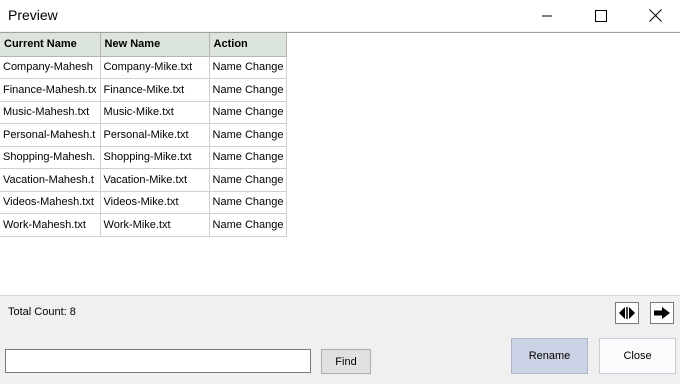 The height and width of the screenshot is (384, 680). I want to click on minimize-icon, so click(547, 15).